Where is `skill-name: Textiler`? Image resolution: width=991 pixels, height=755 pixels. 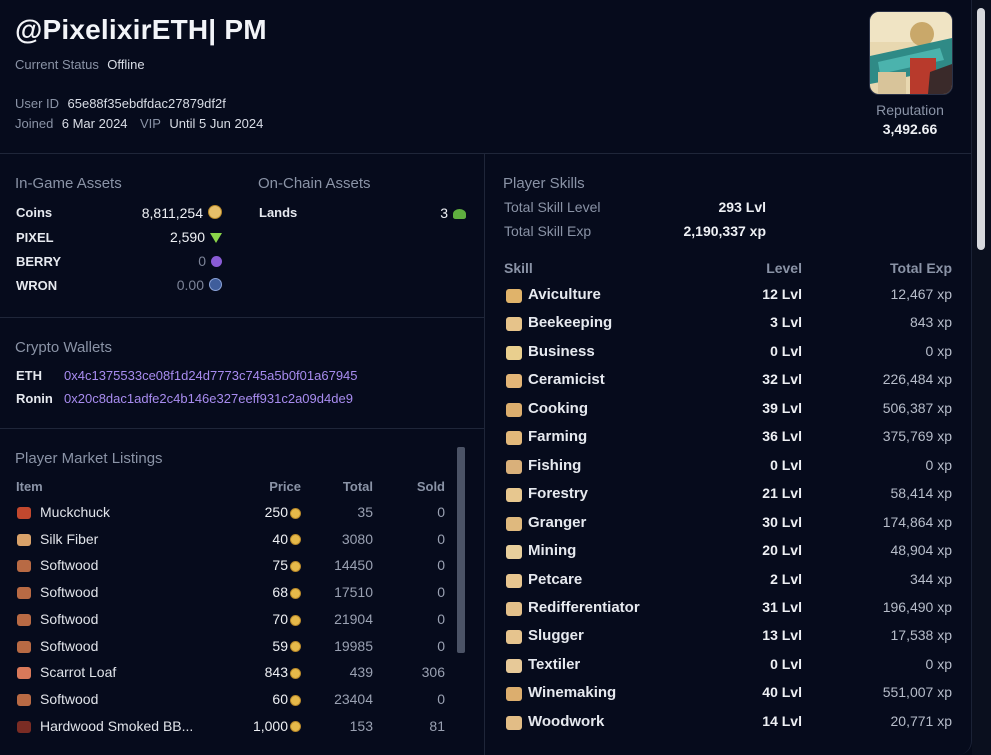
skill-name: Textiler is located at coordinates (554, 664).